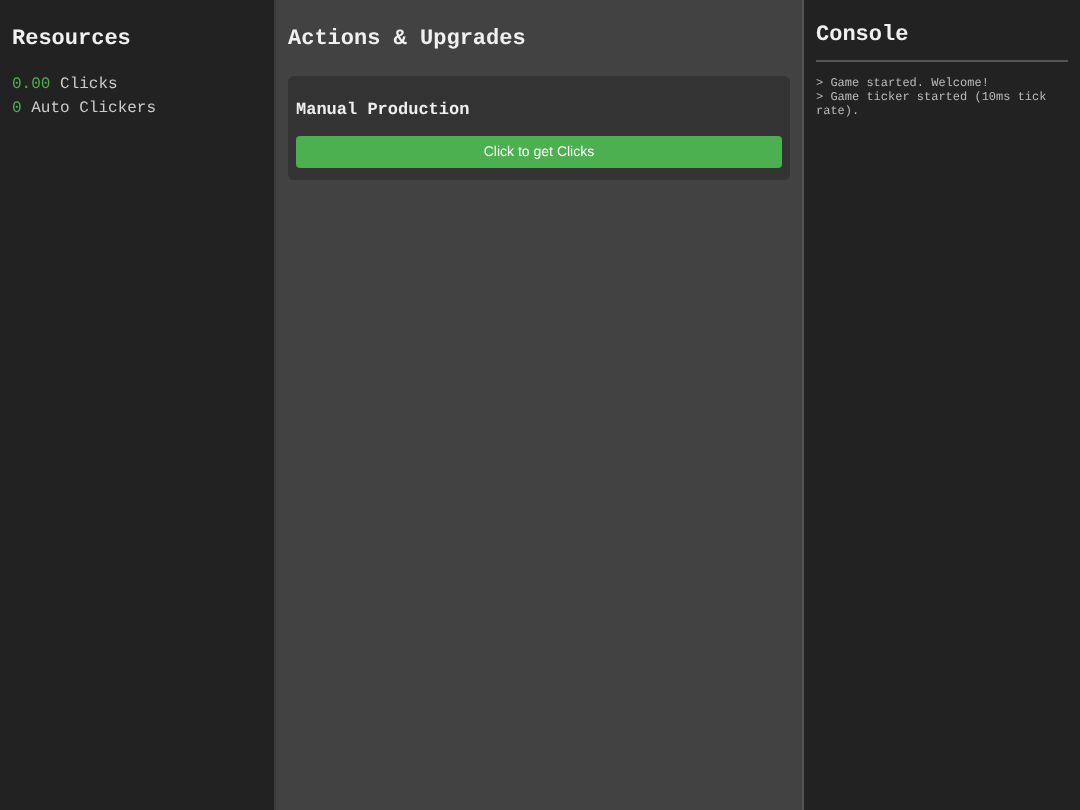  I want to click on resource-value: 0.00, so click(31, 85).